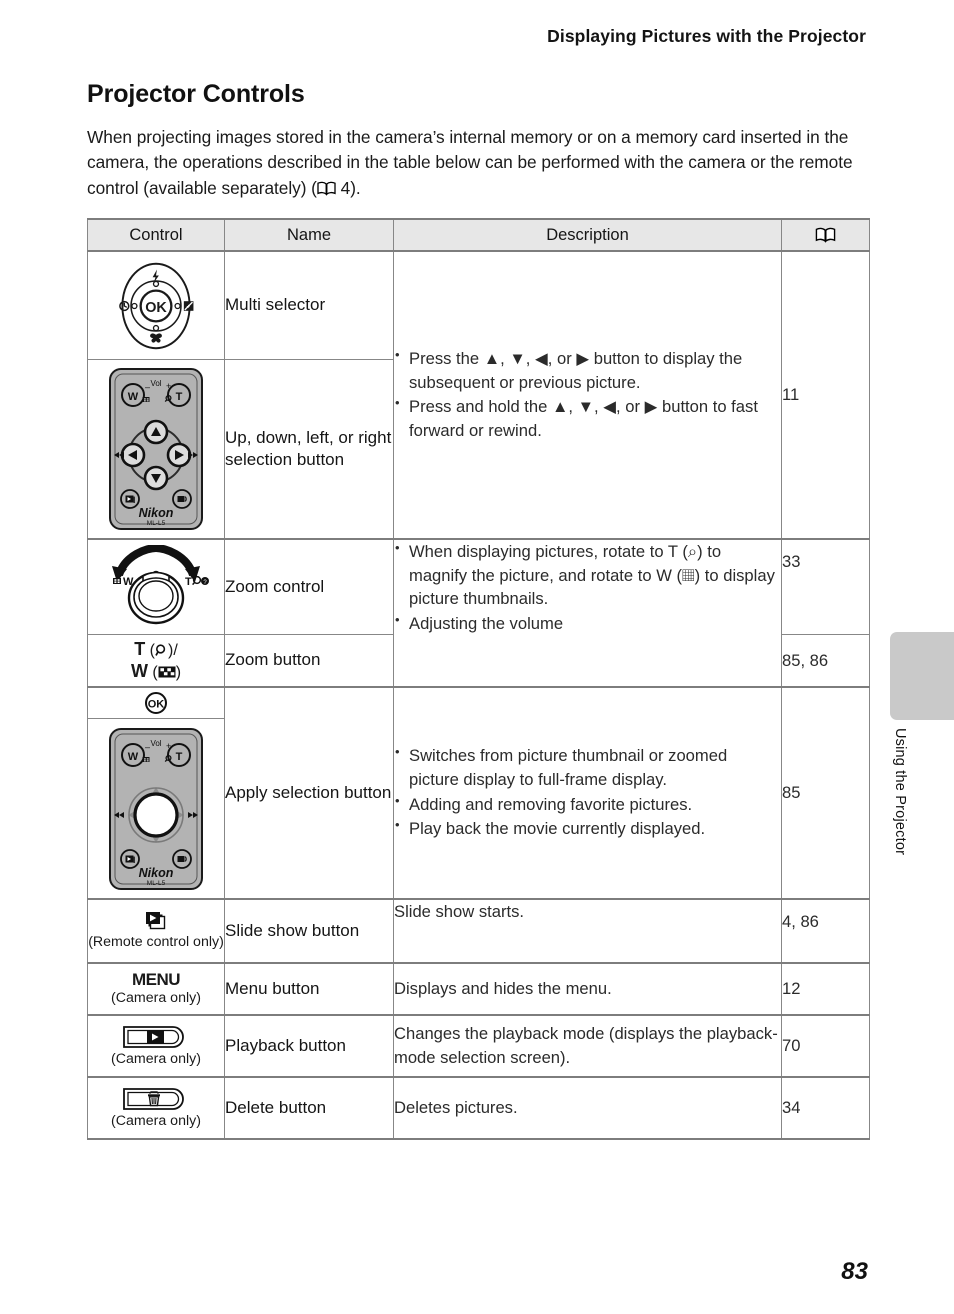 The width and height of the screenshot is (954, 1314). What do you see at coordinates (825, 930) in the screenshot?
I see `page-ref-cell: 4, 86` at bounding box center [825, 930].